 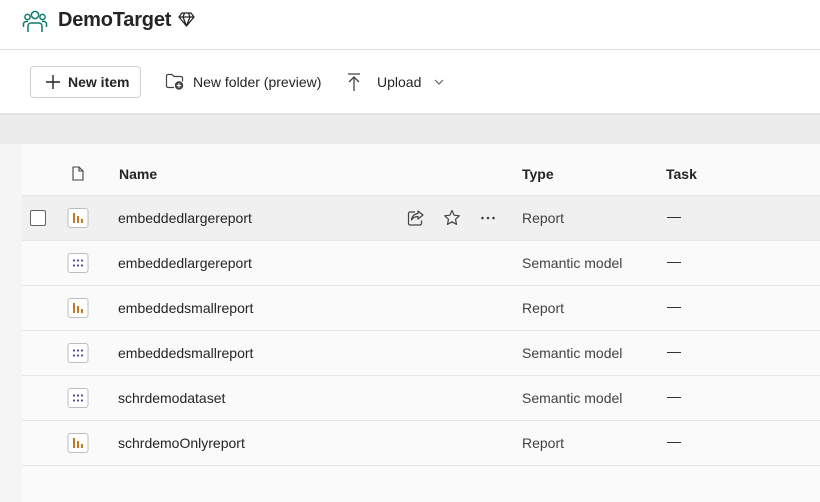 What do you see at coordinates (538, 174) in the screenshot?
I see `column-header-type: Type` at bounding box center [538, 174].